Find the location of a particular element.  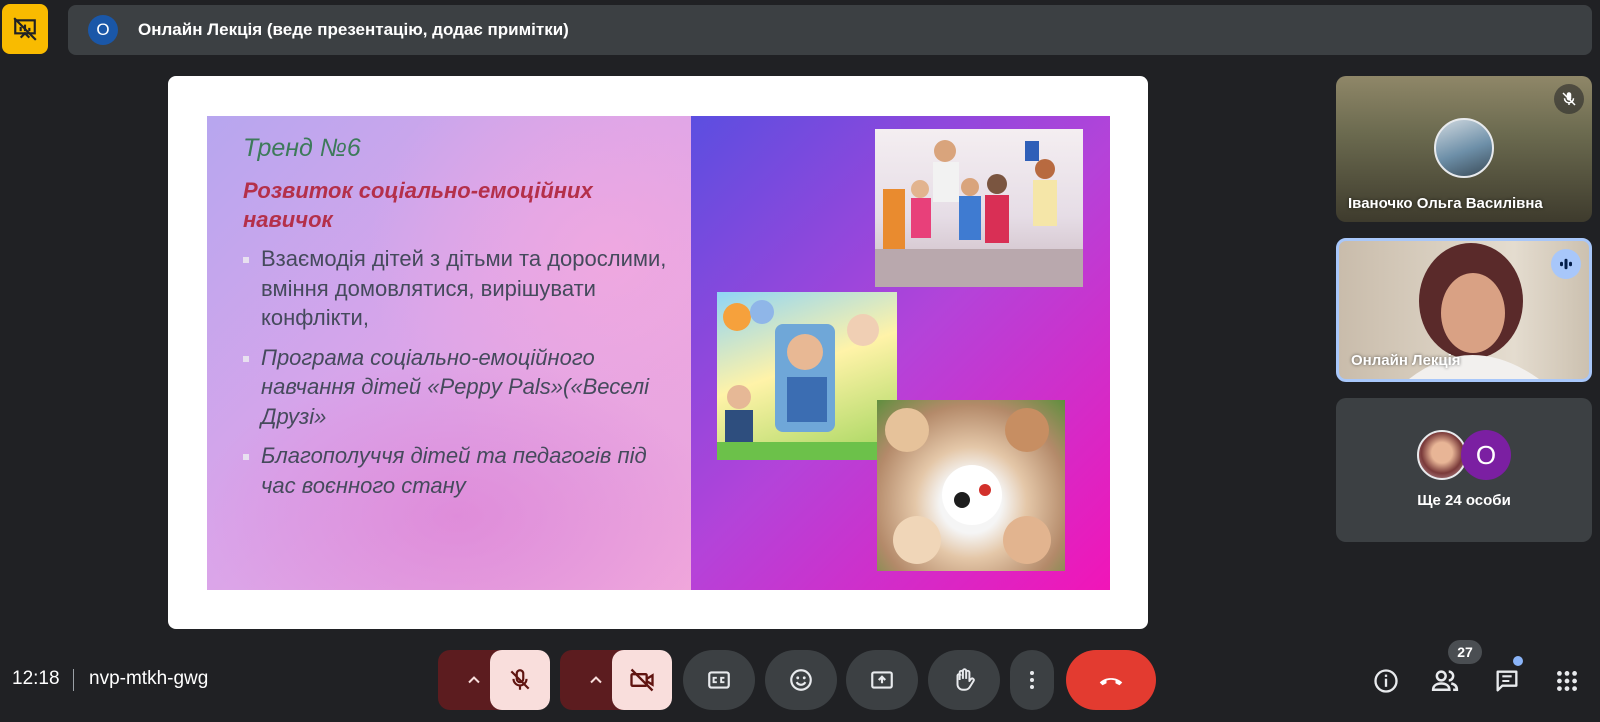

raise-hand-icon is located at coordinates (965, 679).